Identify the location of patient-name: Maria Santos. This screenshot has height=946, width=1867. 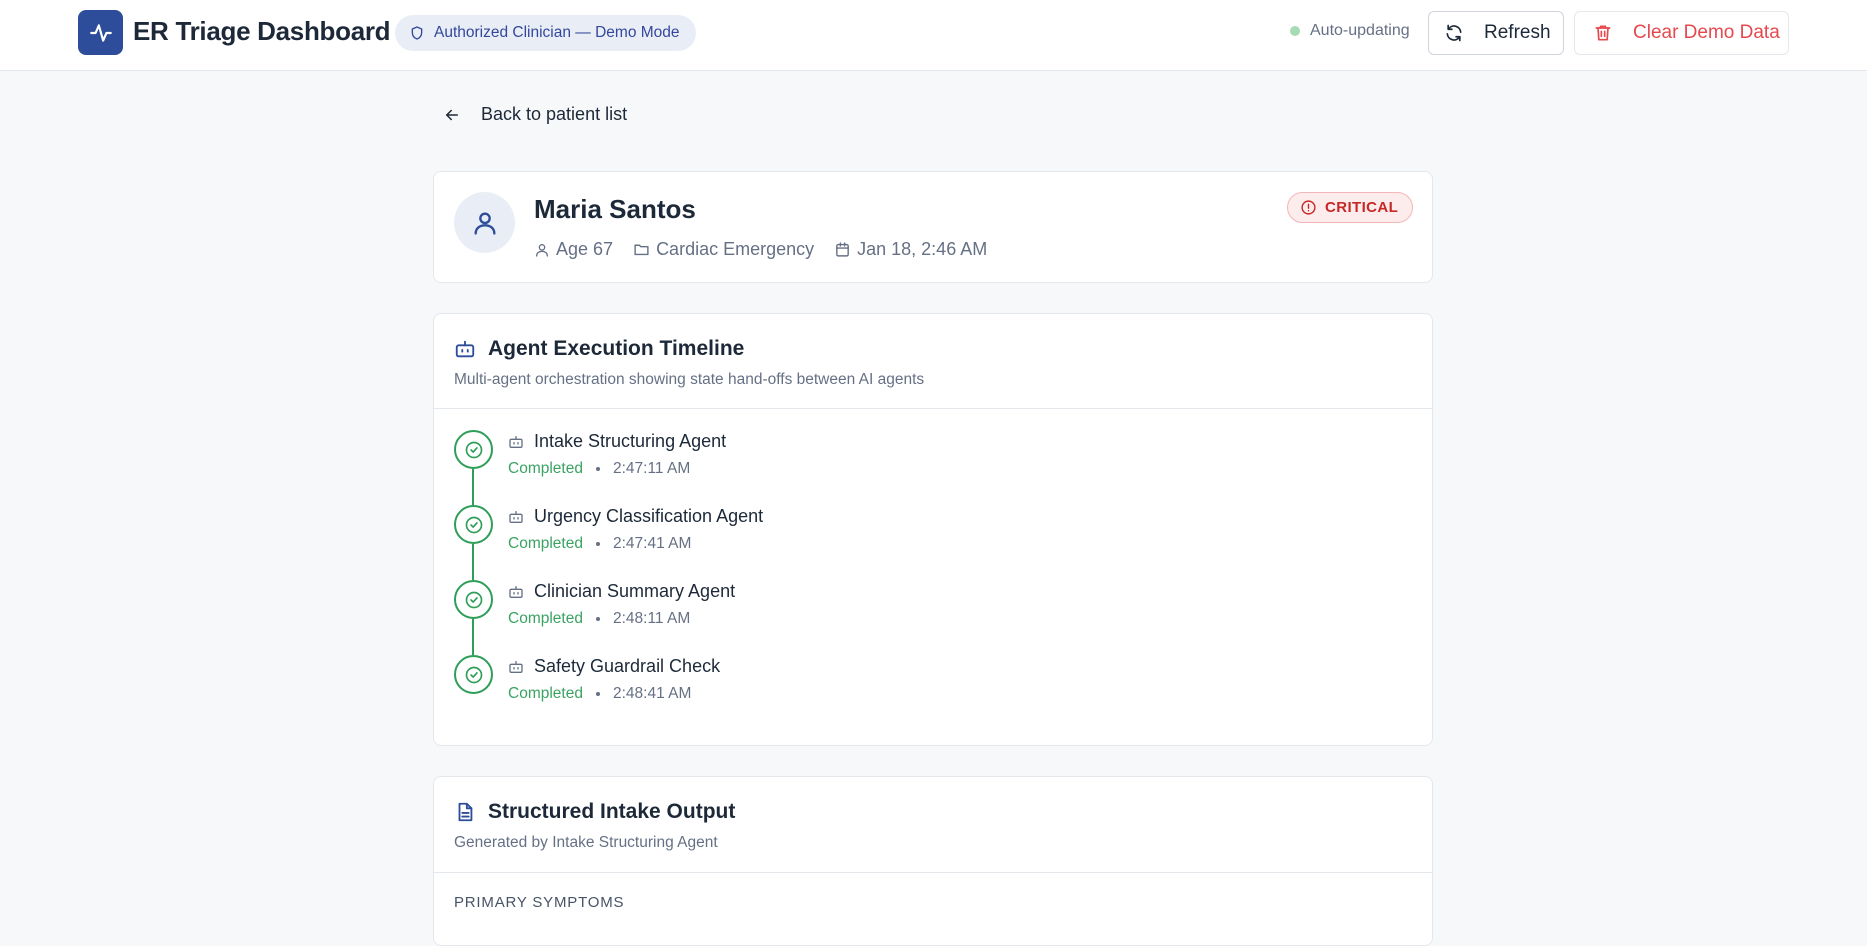
(615, 209).